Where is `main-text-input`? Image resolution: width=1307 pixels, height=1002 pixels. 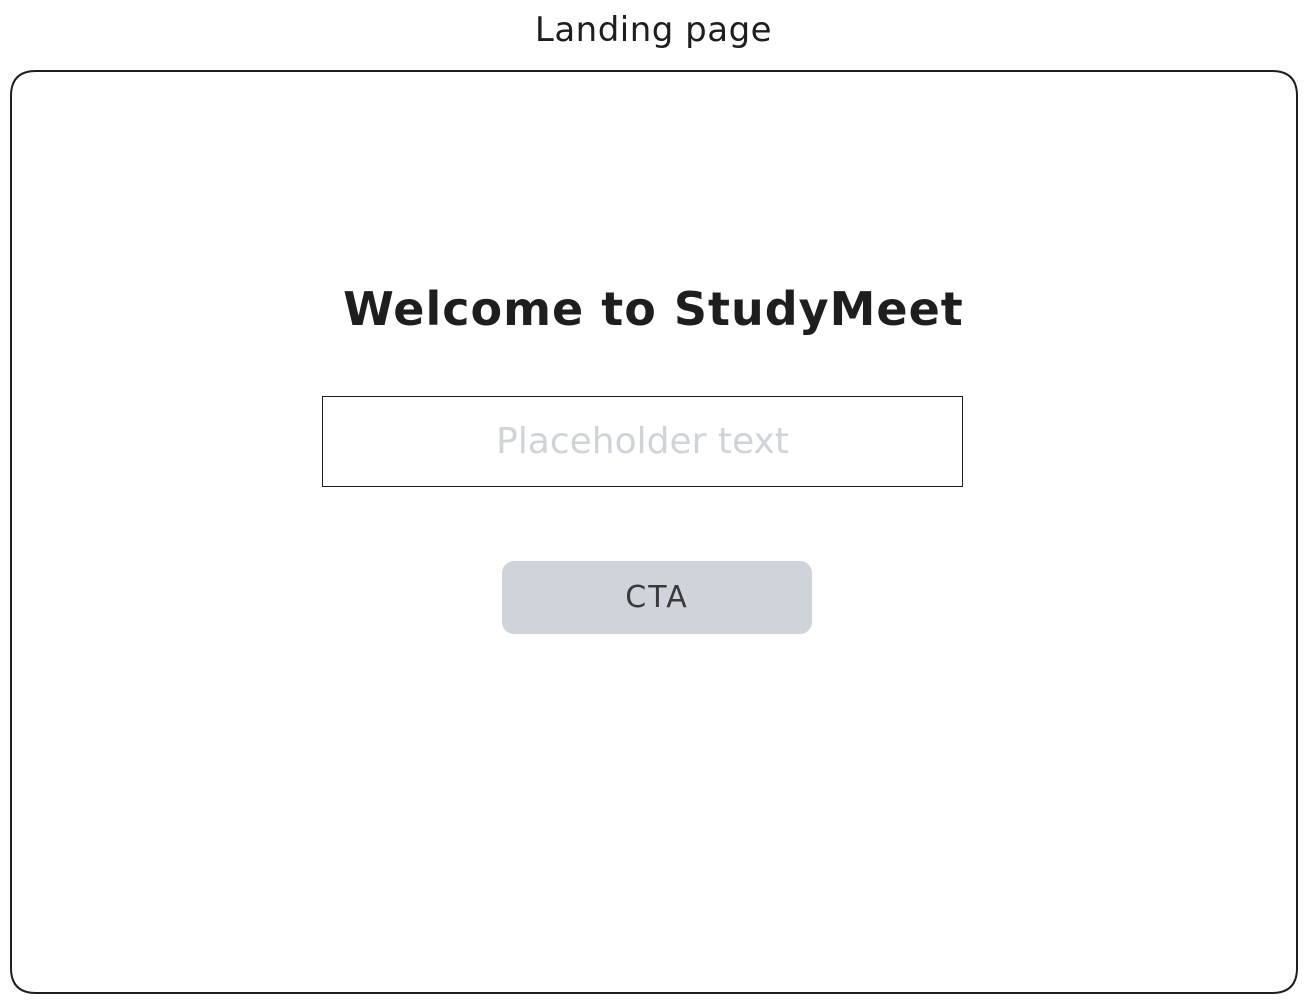 main-text-input is located at coordinates (642, 441).